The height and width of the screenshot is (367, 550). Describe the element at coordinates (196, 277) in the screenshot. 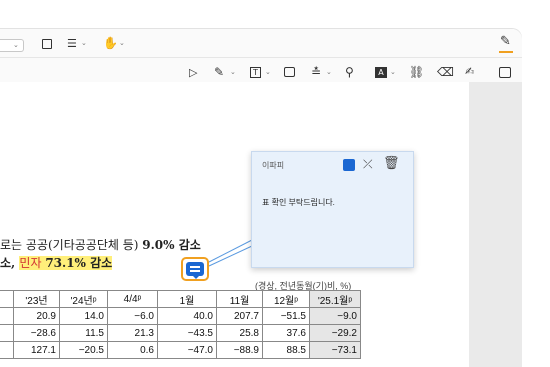

I see `comment-bubble-tail` at that location.